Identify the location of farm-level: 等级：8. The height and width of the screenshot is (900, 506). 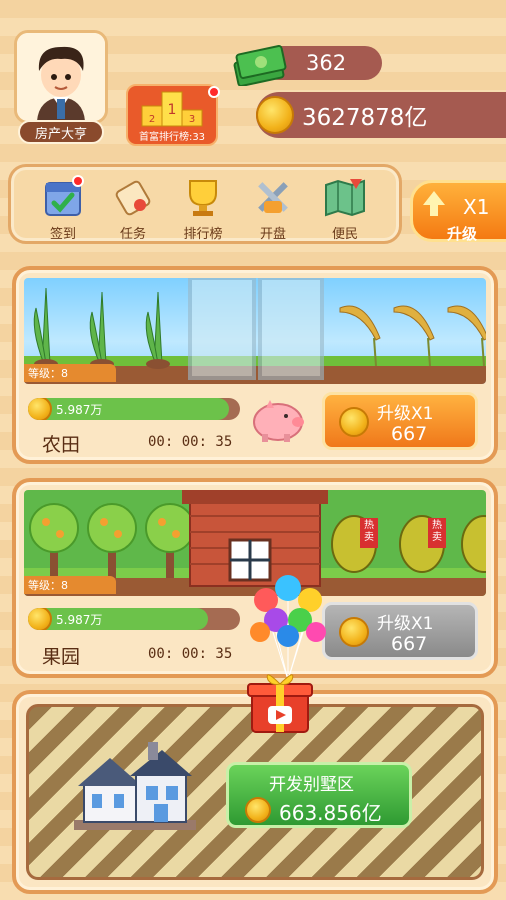
(70, 373).